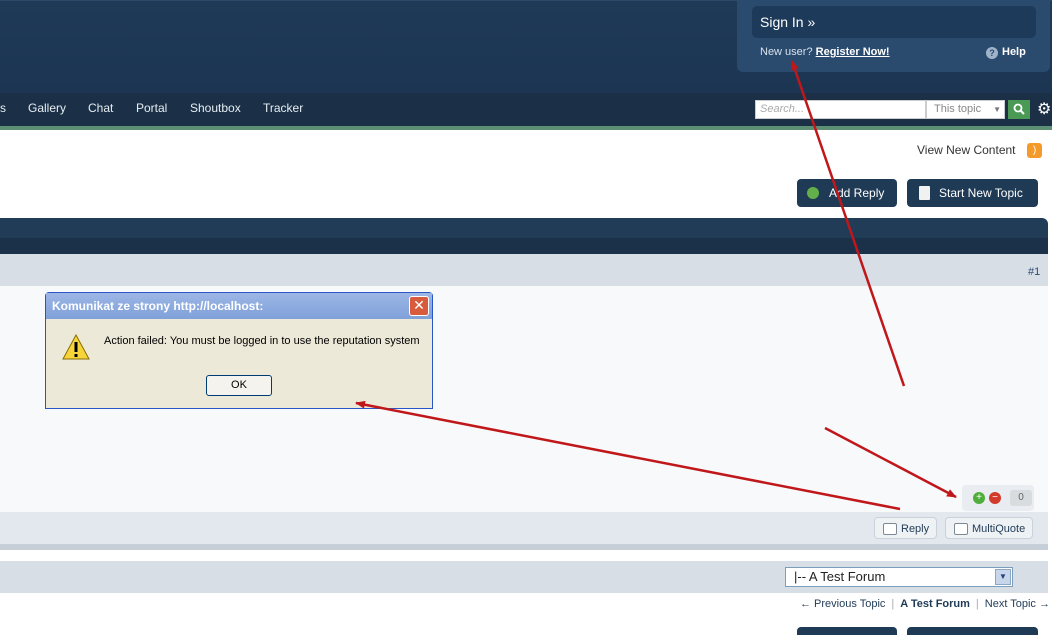 The image size is (1052, 635). I want to click on arrow-to-dialog, so click(628, 455).